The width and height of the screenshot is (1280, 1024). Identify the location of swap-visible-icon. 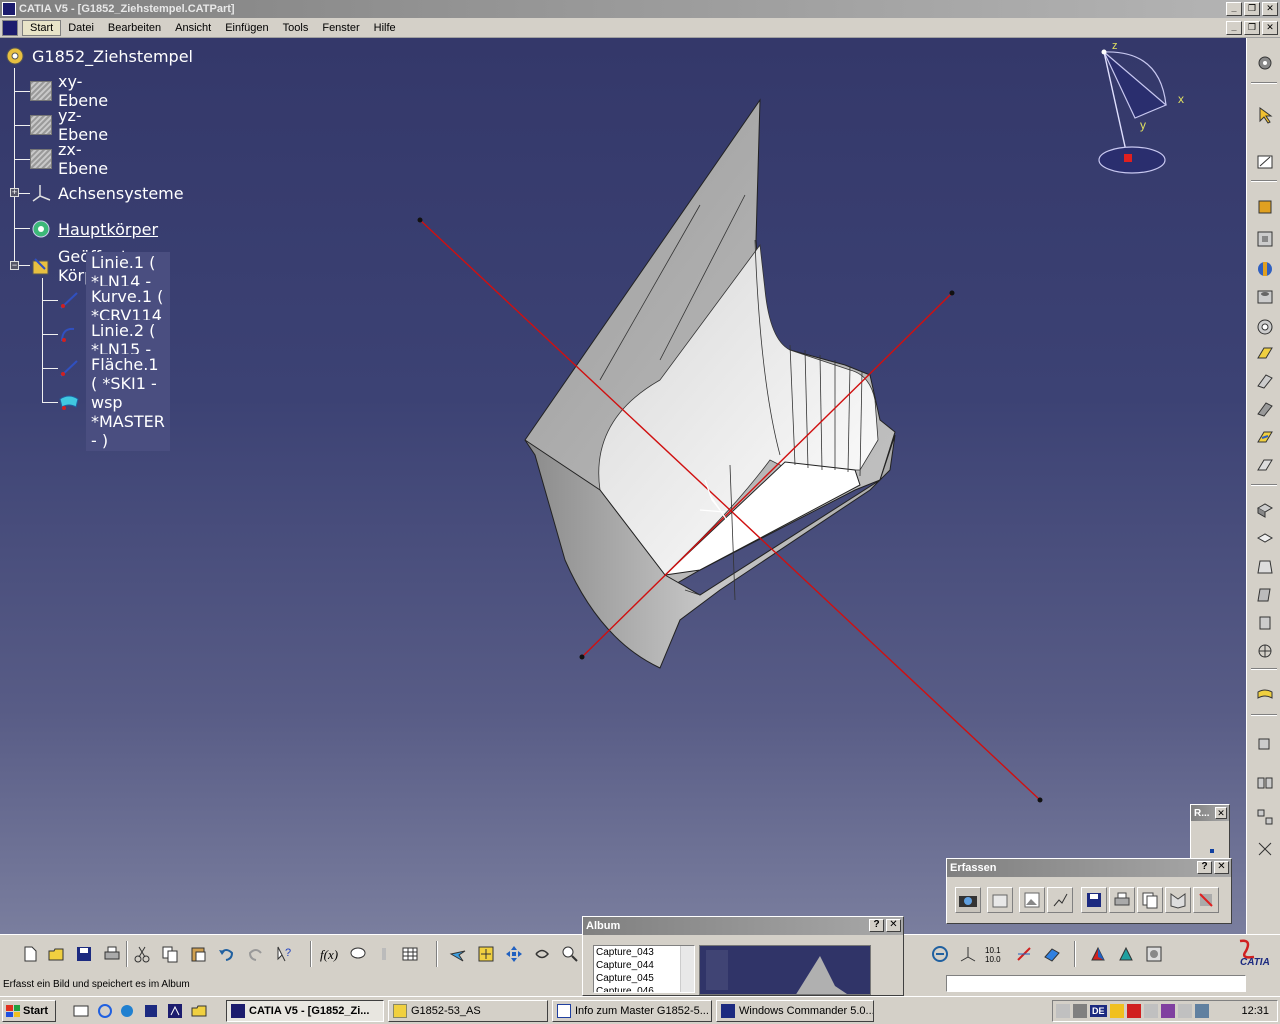
(1154, 954).